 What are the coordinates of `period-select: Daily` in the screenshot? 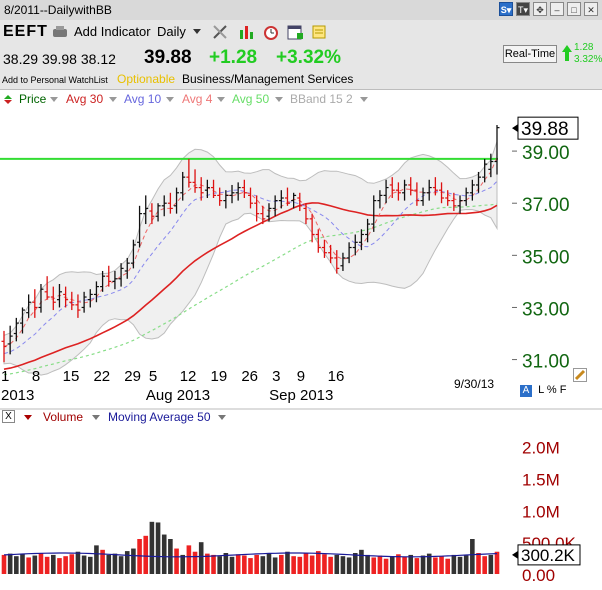 It's located at (171, 31).